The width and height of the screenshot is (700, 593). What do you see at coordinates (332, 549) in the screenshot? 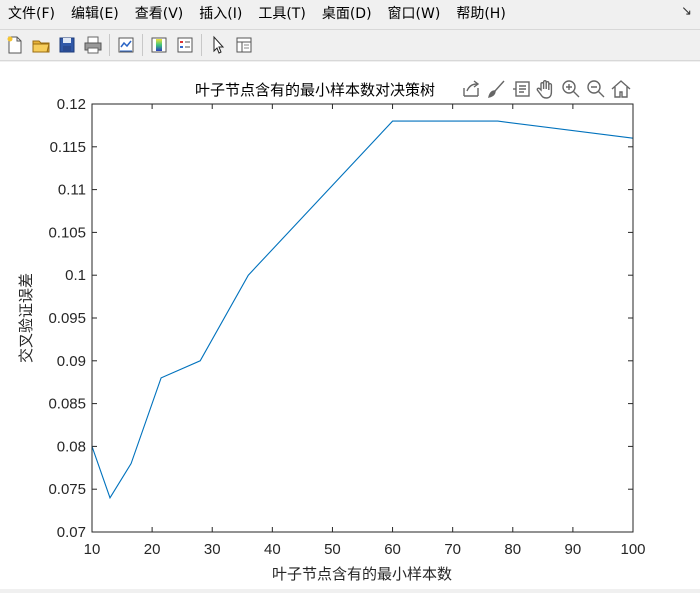
I see `x-tick-label: 50` at bounding box center [332, 549].